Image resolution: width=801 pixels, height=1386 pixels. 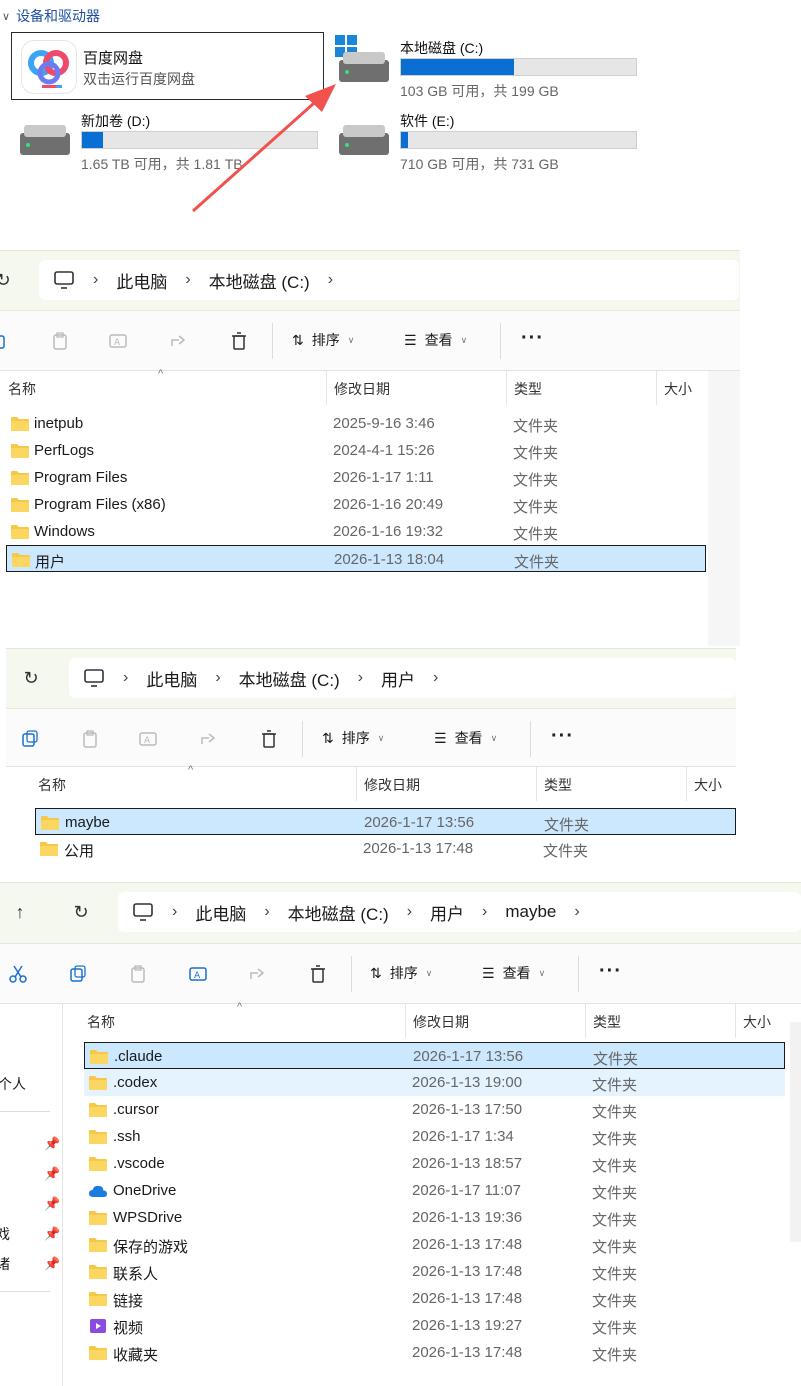 What do you see at coordinates (530, 912) in the screenshot?
I see `breadcrumb-item: maybe` at bounding box center [530, 912].